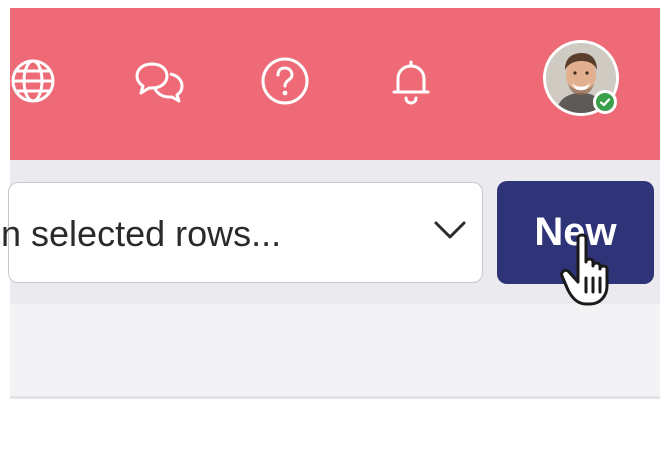 The height and width of the screenshot is (456, 660). What do you see at coordinates (335, 427) in the screenshot?
I see `content-area` at bounding box center [335, 427].